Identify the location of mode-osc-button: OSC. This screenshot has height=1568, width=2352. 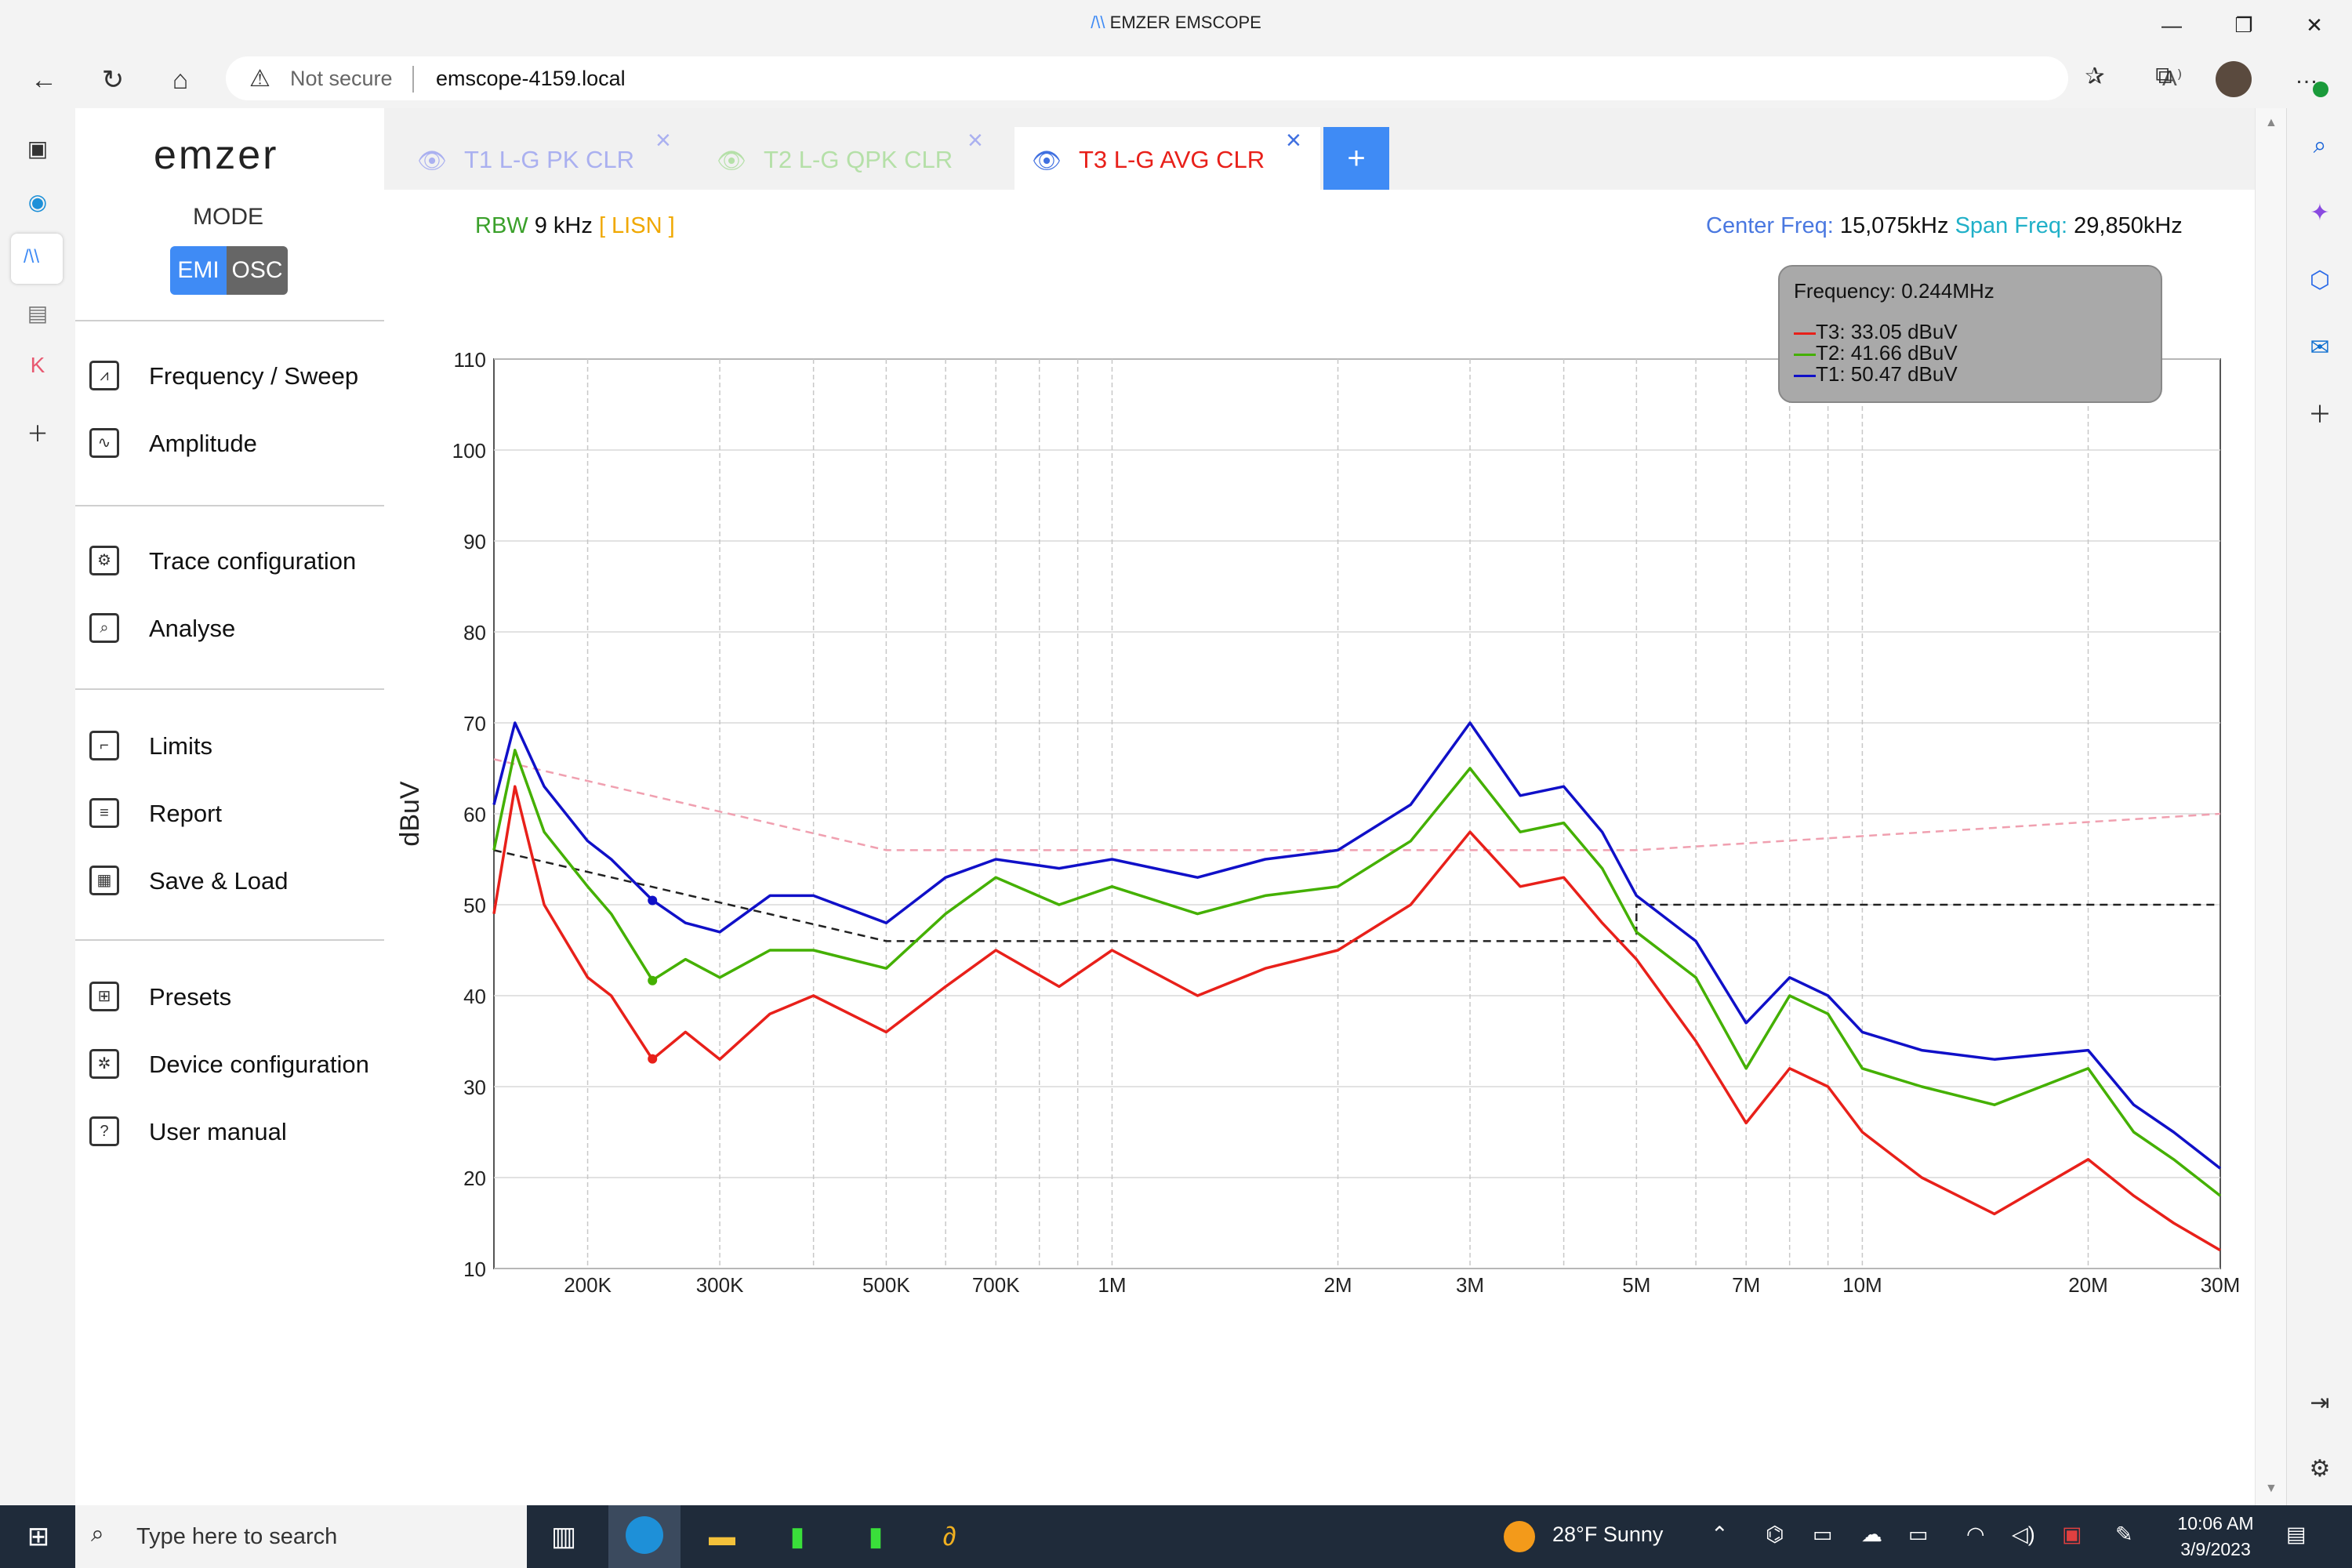
(257, 270).